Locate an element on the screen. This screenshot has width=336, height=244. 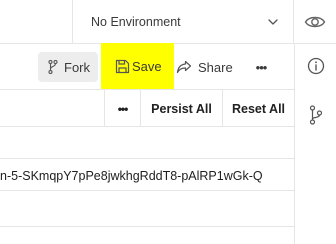
environment-selector-label: No Environment is located at coordinates (136, 22).